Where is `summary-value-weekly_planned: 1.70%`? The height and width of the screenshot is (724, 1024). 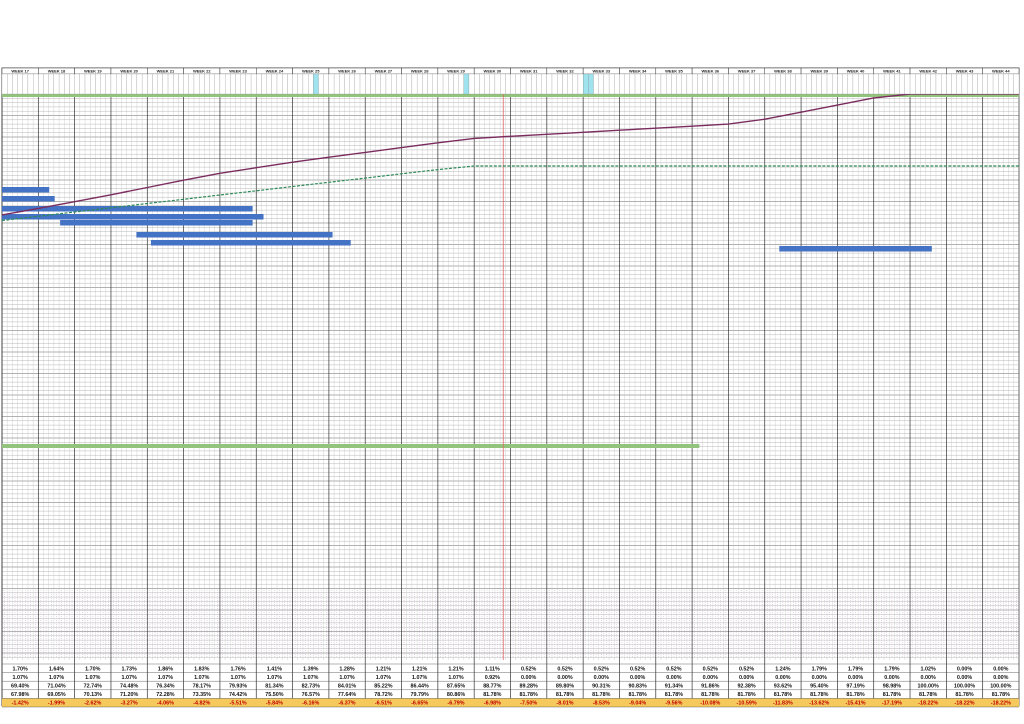 summary-value-weekly_planned: 1.70% is located at coordinates (20, 669).